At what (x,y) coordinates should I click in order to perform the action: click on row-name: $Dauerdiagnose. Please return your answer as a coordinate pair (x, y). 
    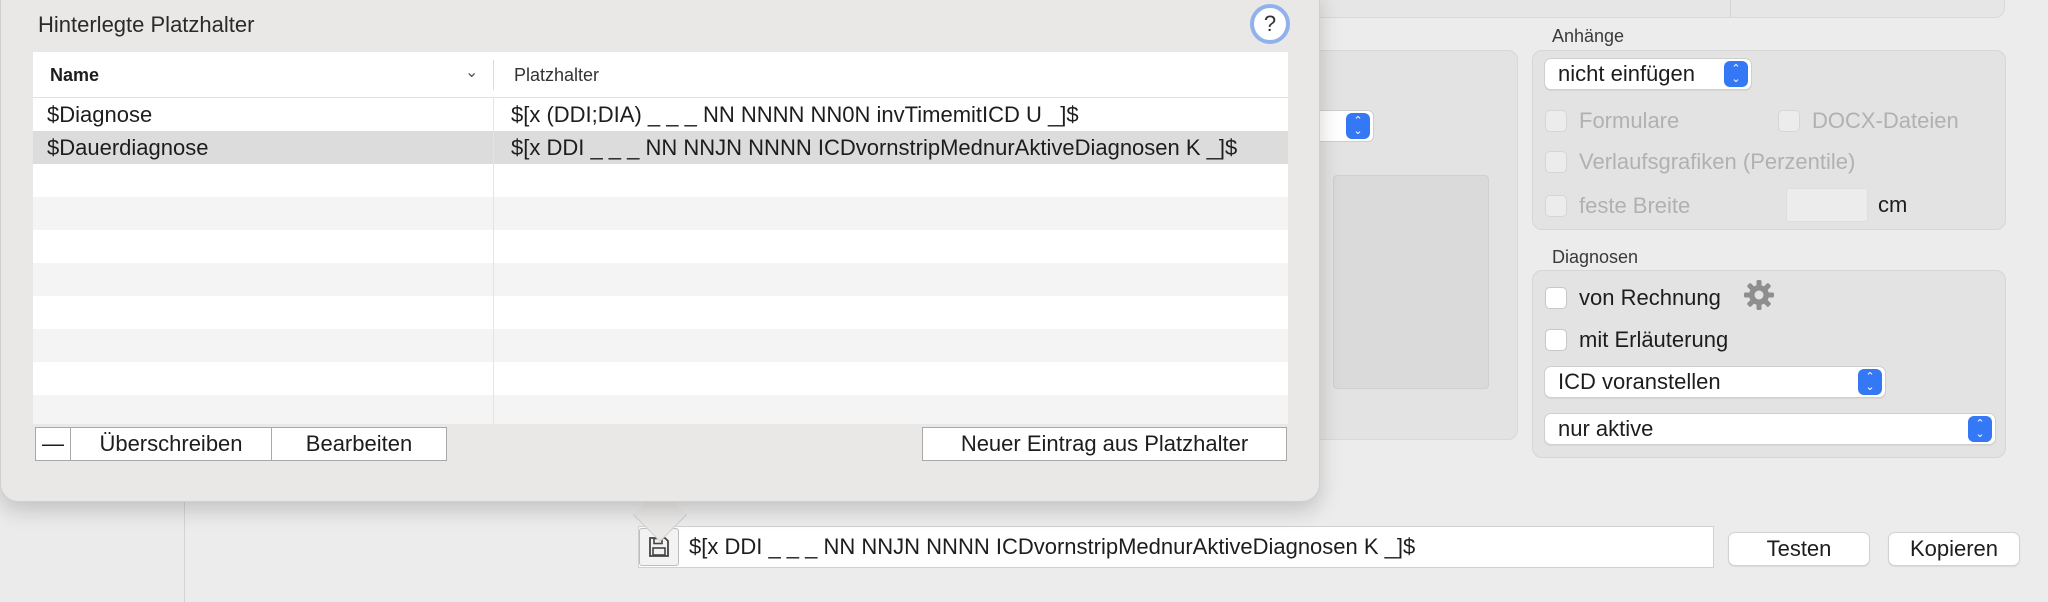
    Looking at the image, I should click on (128, 147).